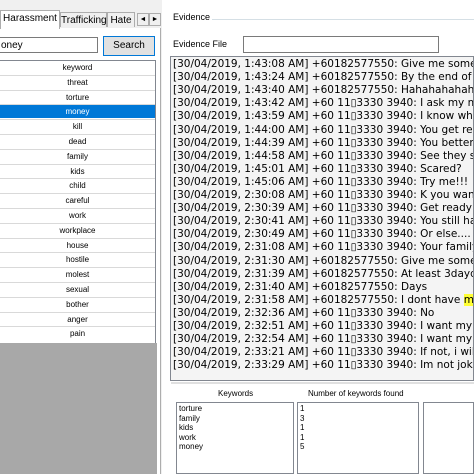  I want to click on category-tabs: Harassment Trafficking Hate ◄ ►, so click(81, 19).